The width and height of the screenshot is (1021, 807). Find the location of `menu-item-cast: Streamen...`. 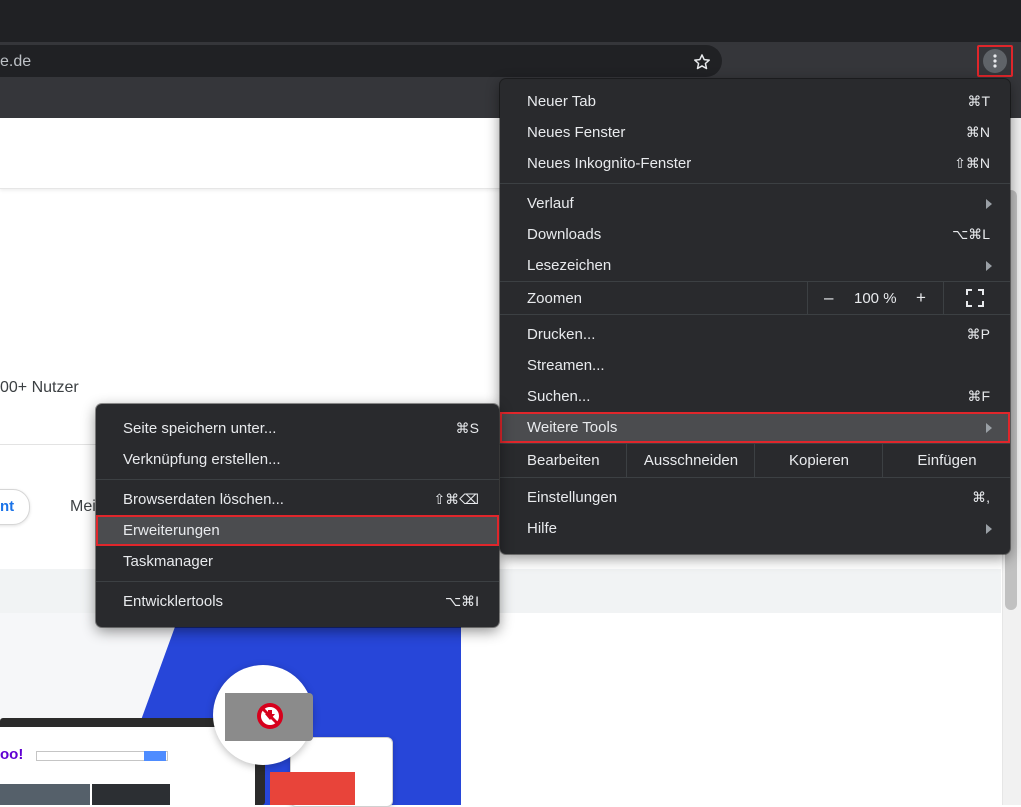

menu-item-cast: Streamen... is located at coordinates (755, 365).